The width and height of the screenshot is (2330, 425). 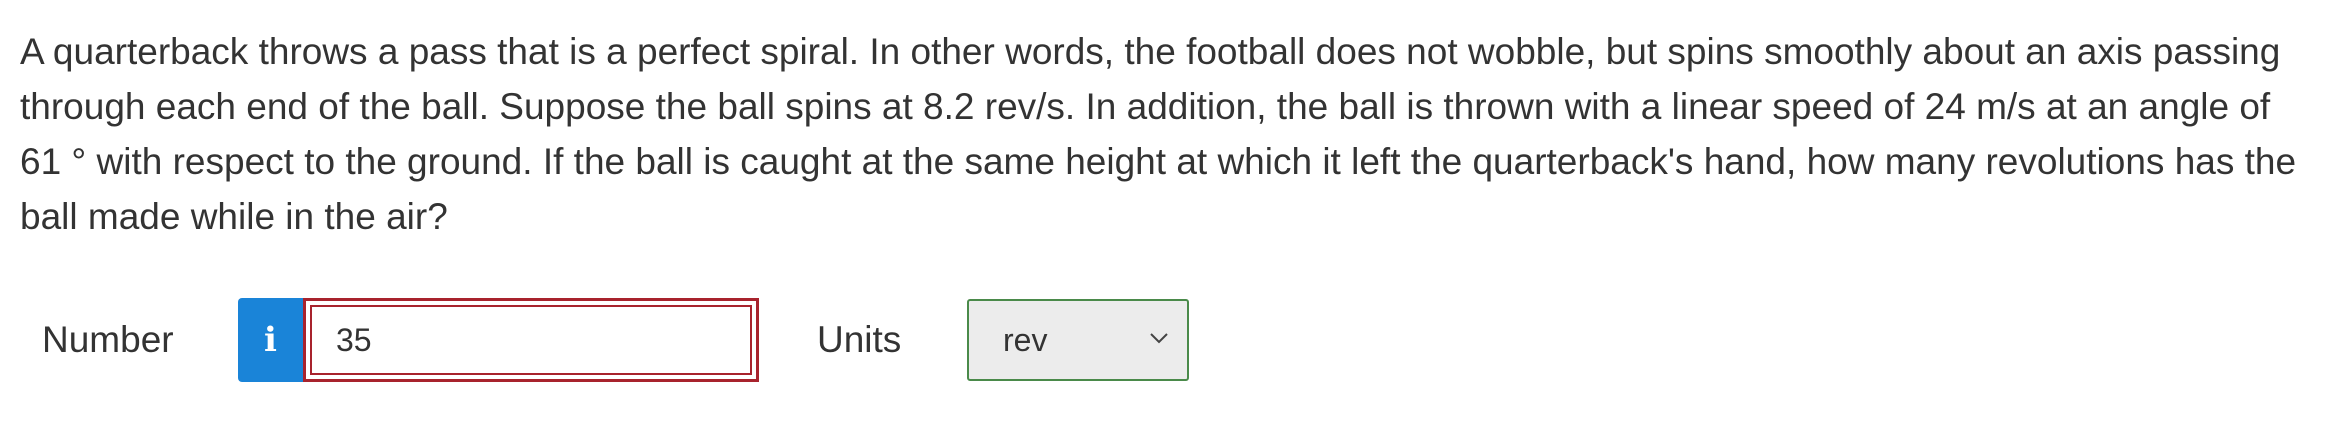 I want to click on info-icon: i, so click(x=270, y=340).